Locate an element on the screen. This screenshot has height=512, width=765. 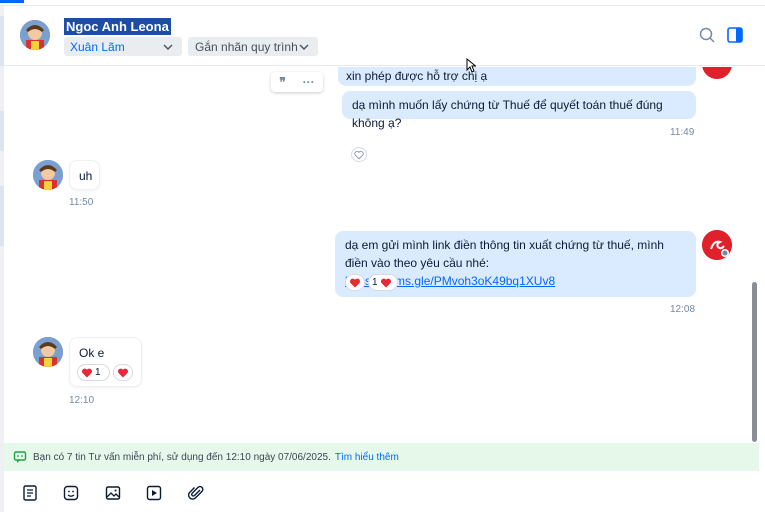
video-icon is located at coordinates (154, 493).